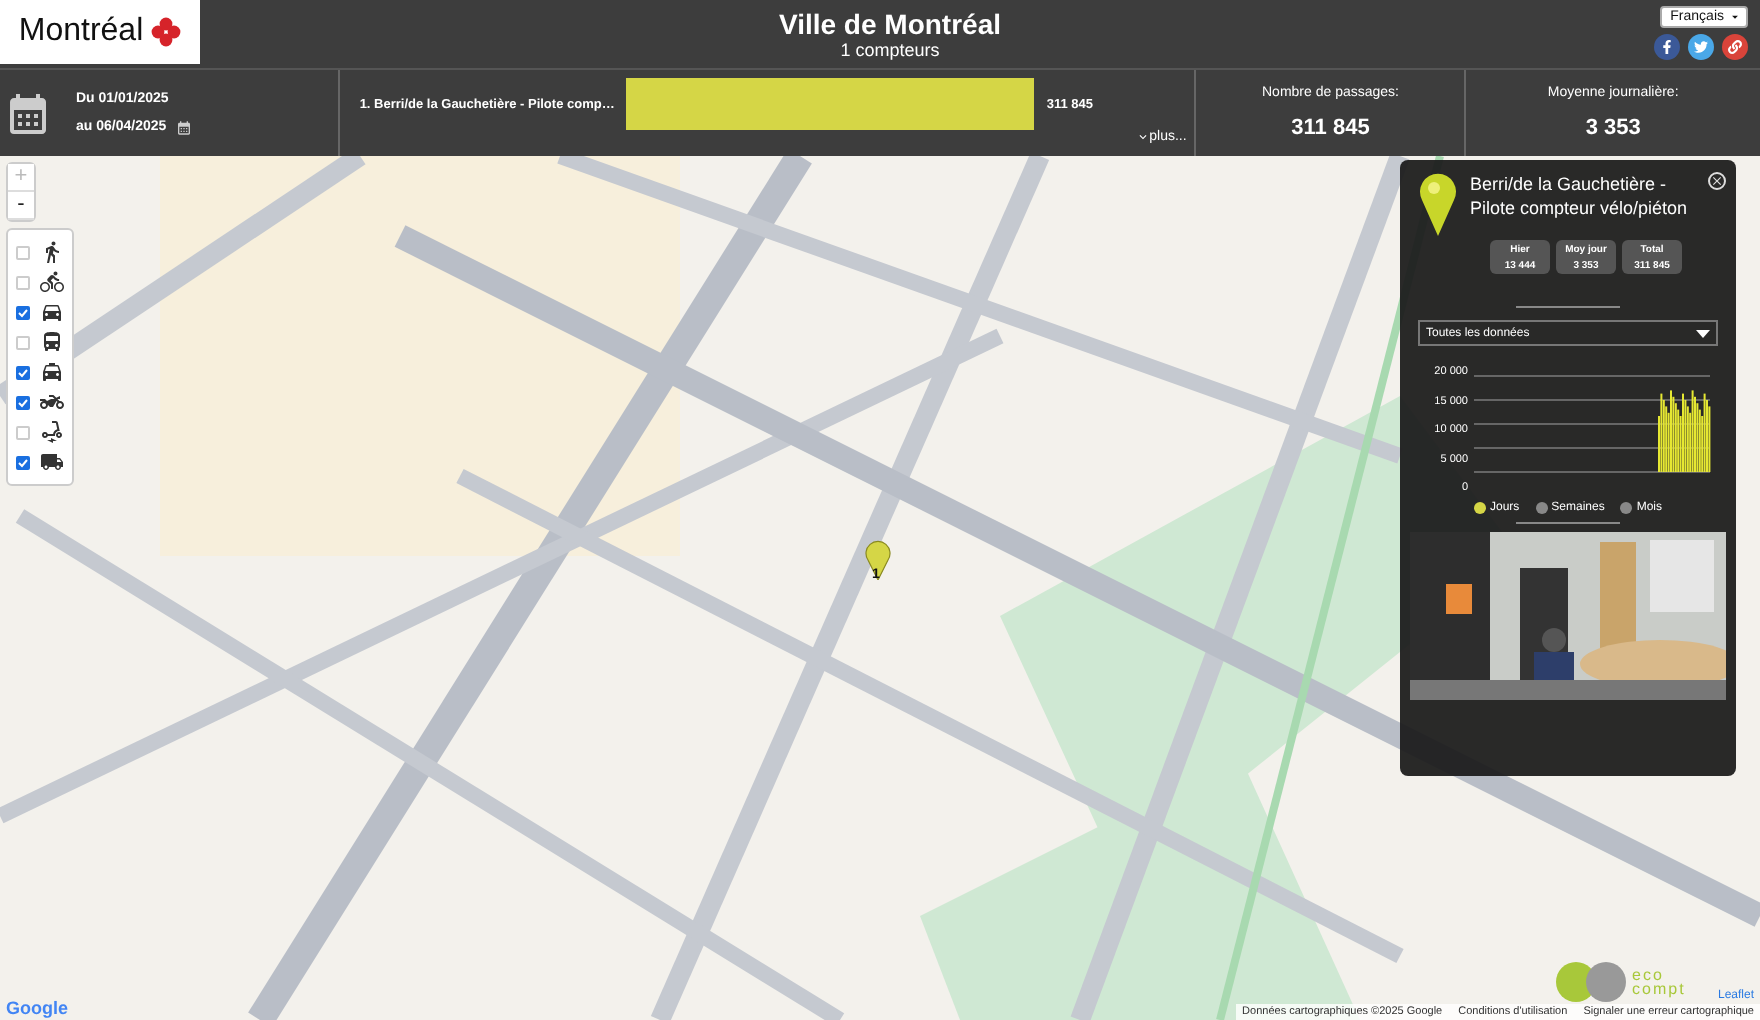 Image resolution: width=1760 pixels, height=1020 pixels. Describe the element at coordinates (1330, 128) in the screenshot. I see `stat-value: 311 845` at that location.